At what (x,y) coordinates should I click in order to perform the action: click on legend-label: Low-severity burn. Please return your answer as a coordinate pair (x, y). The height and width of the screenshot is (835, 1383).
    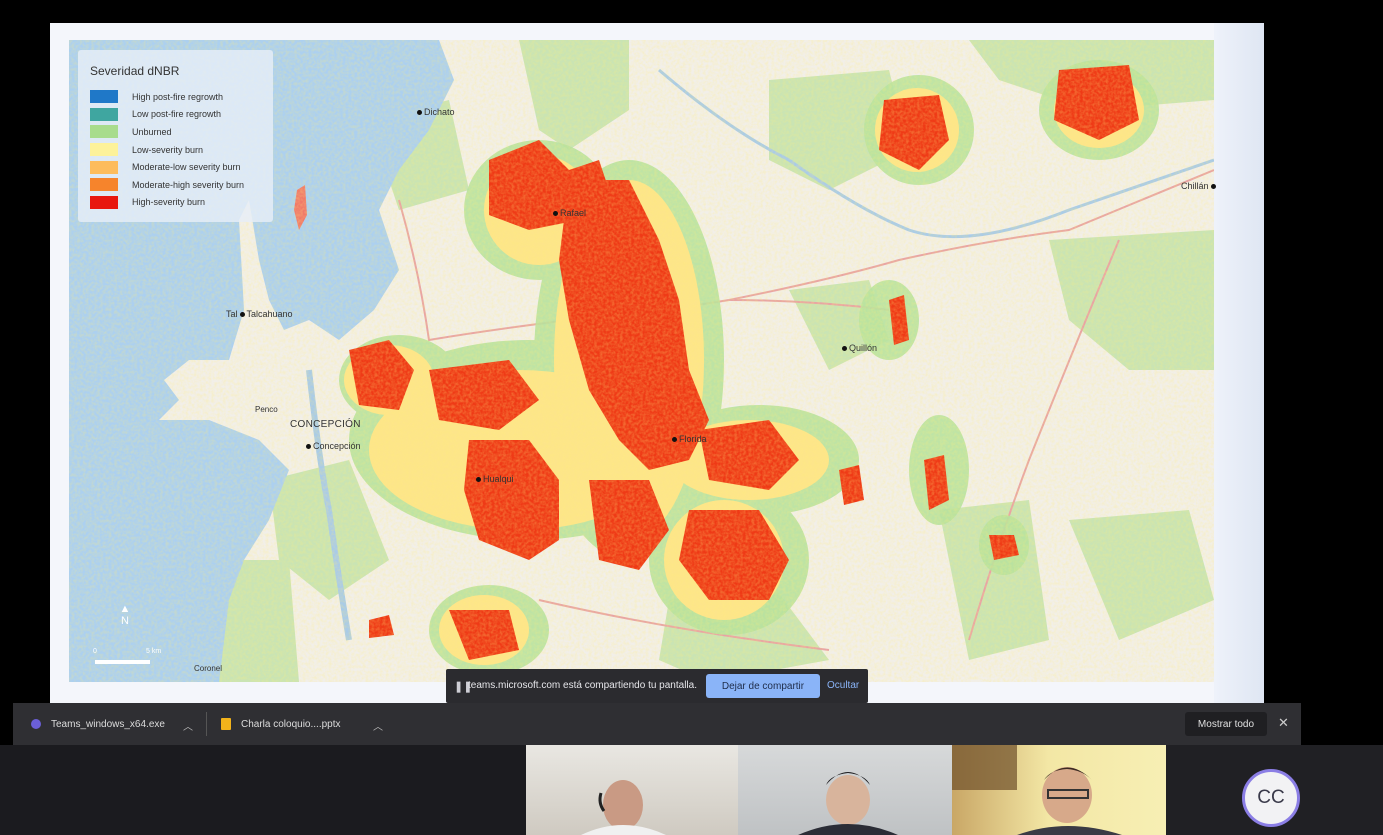
    Looking at the image, I should click on (168, 149).